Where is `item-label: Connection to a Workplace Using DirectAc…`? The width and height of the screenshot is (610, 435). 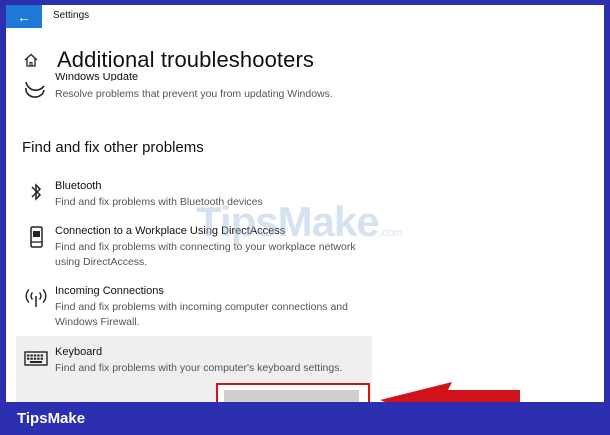
item-label: Connection to a Workplace Using DirectAc… is located at coordinates (170, 231).